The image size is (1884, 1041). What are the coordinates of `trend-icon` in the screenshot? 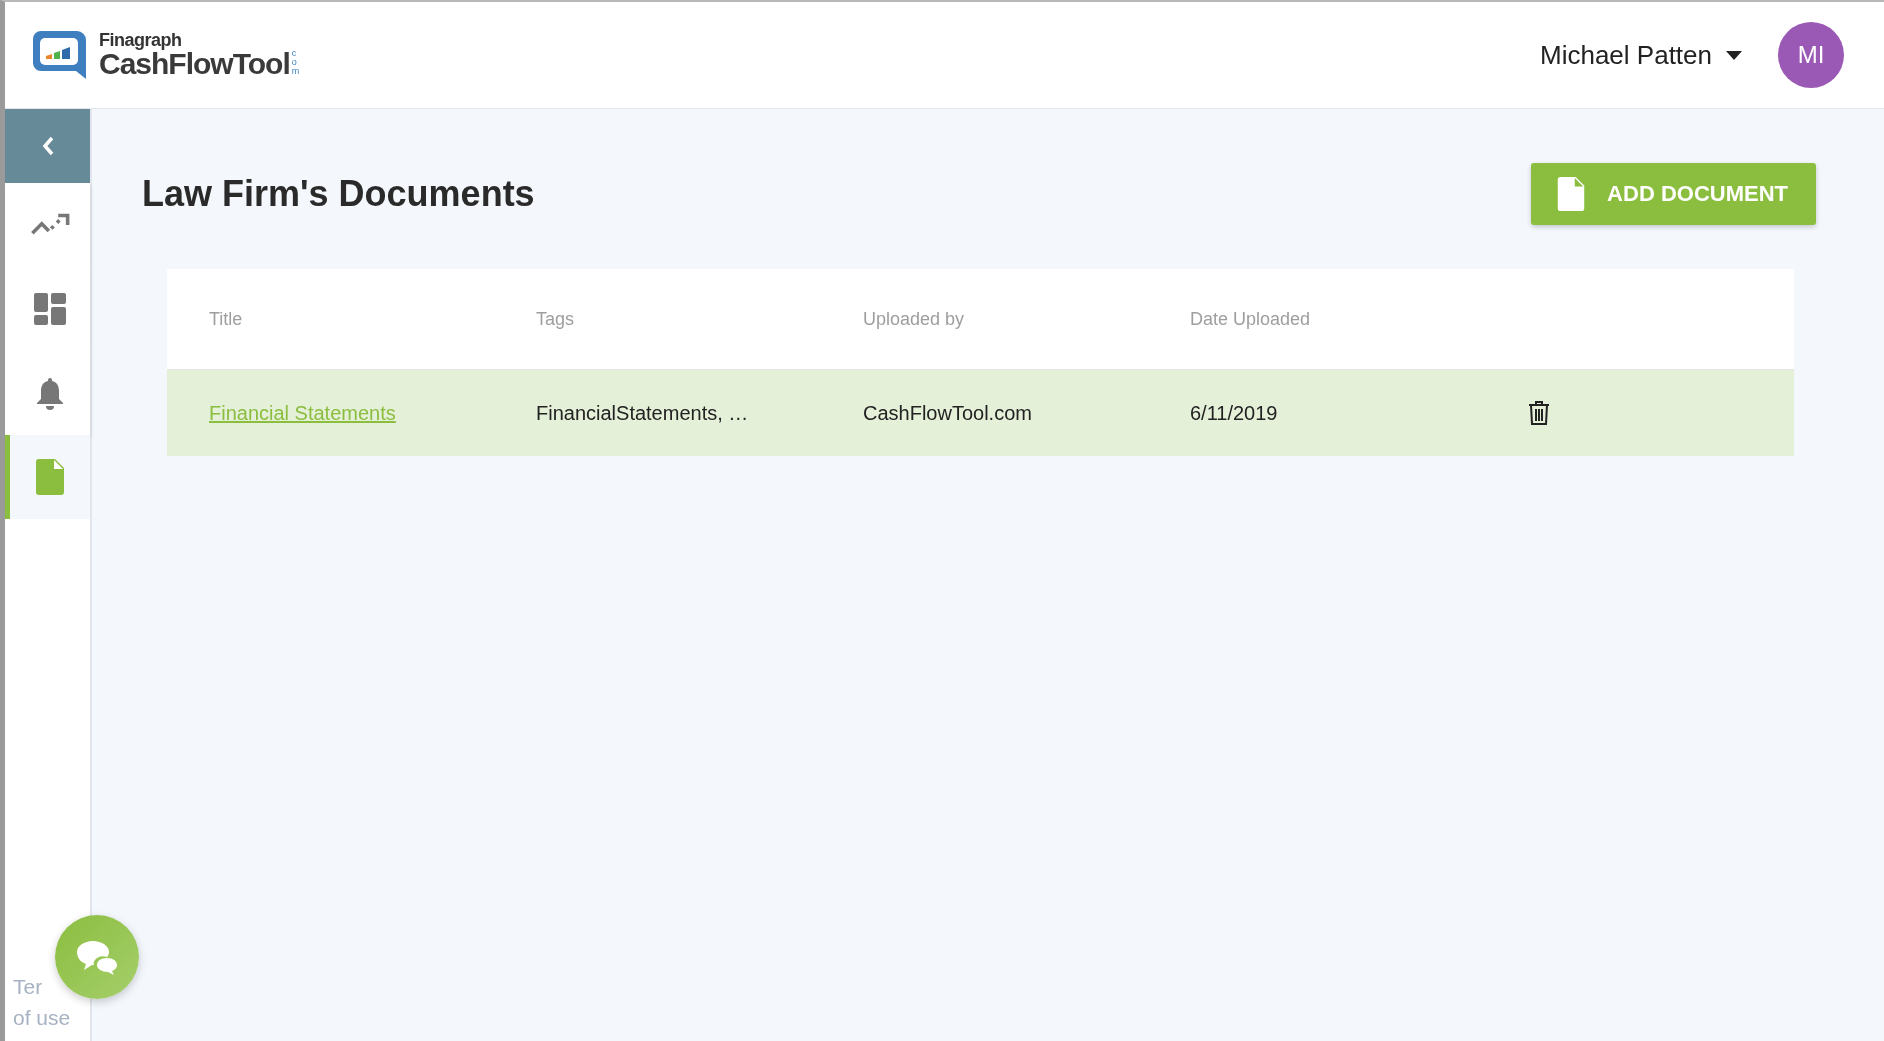 It's located at (50, 225).